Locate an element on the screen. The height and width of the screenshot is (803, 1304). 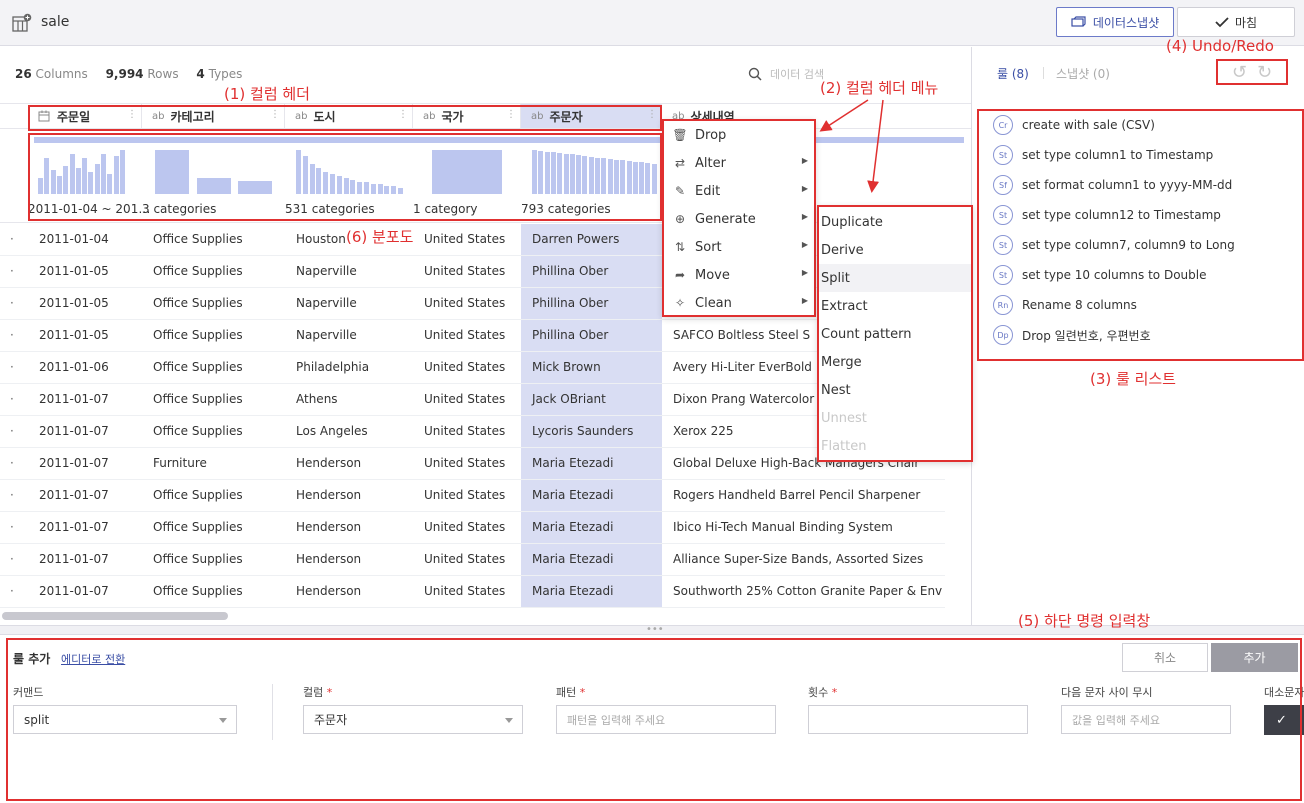
column-header-city: ab 도시 ⋮ is located at coordinates (349, 116).